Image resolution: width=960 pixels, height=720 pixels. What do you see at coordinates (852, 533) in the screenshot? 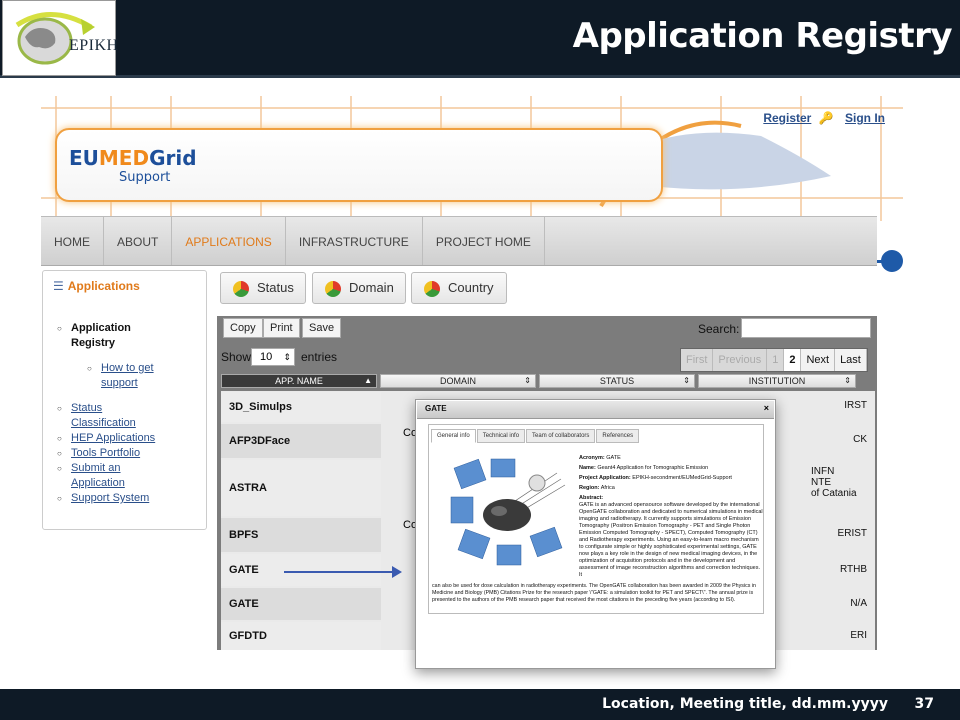
I see `institution-cell: ERIST` at bounding box center [852, 533].